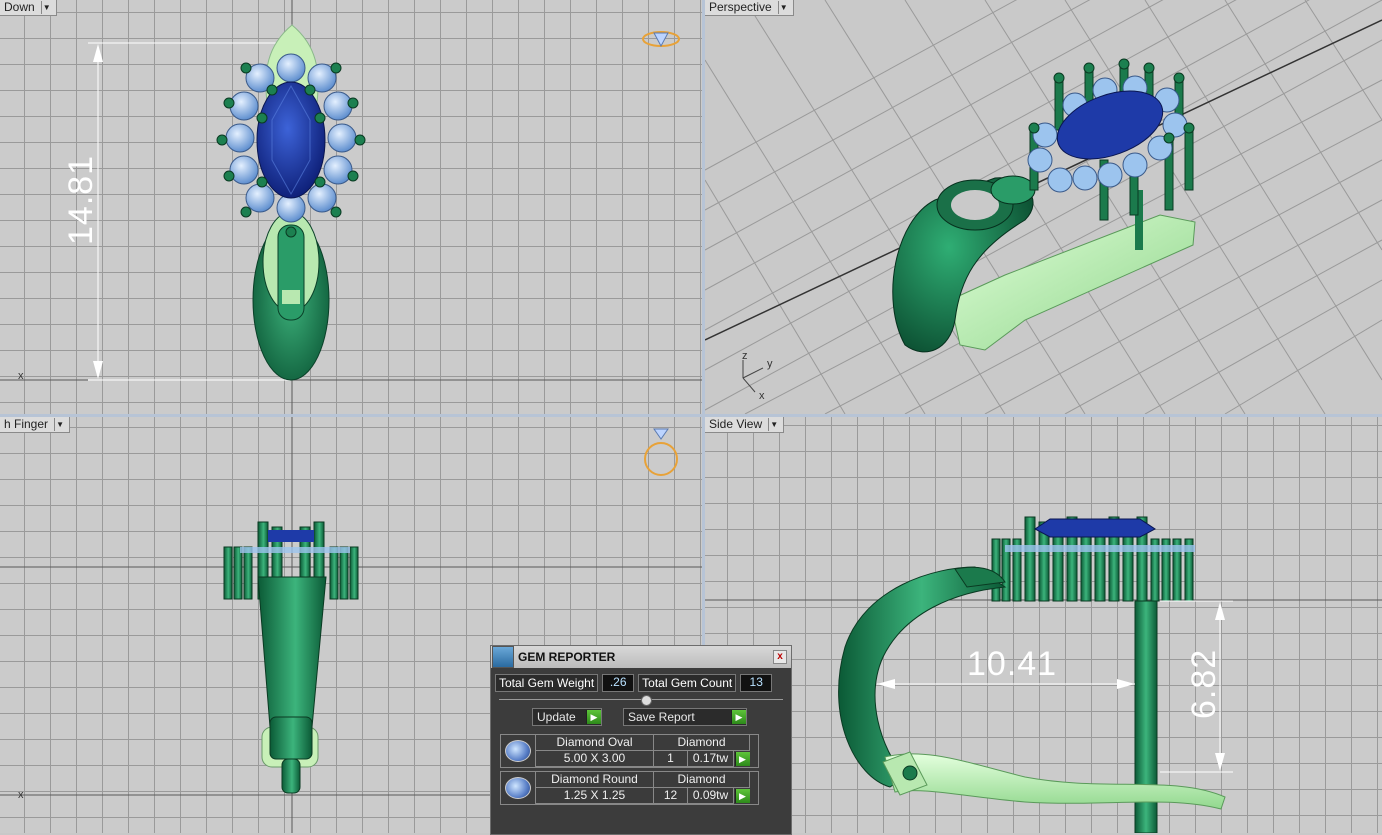 The image size is (1382, 835). What do you see at coordinates (646, 700) in the screenshot?
I see `splitter-knob-icon` at bounding box center [646, 700].